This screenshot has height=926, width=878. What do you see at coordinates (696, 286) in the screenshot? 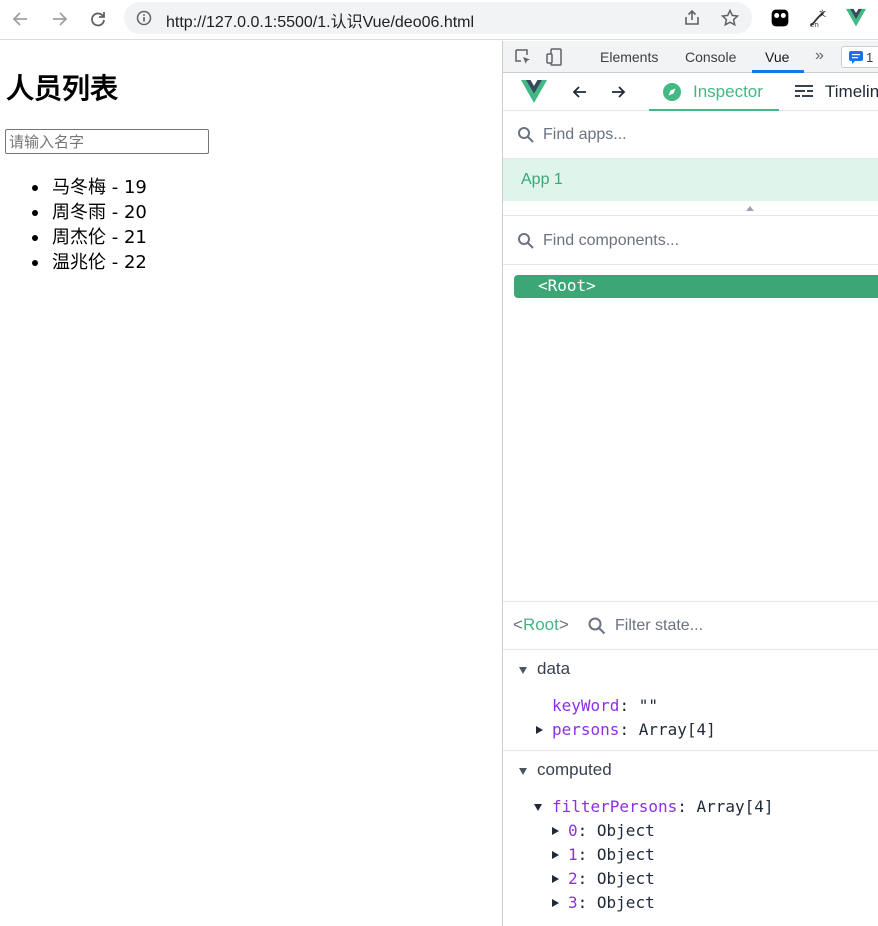
I see `tree-node-root: <Root>` at bounding box center [696, 286].